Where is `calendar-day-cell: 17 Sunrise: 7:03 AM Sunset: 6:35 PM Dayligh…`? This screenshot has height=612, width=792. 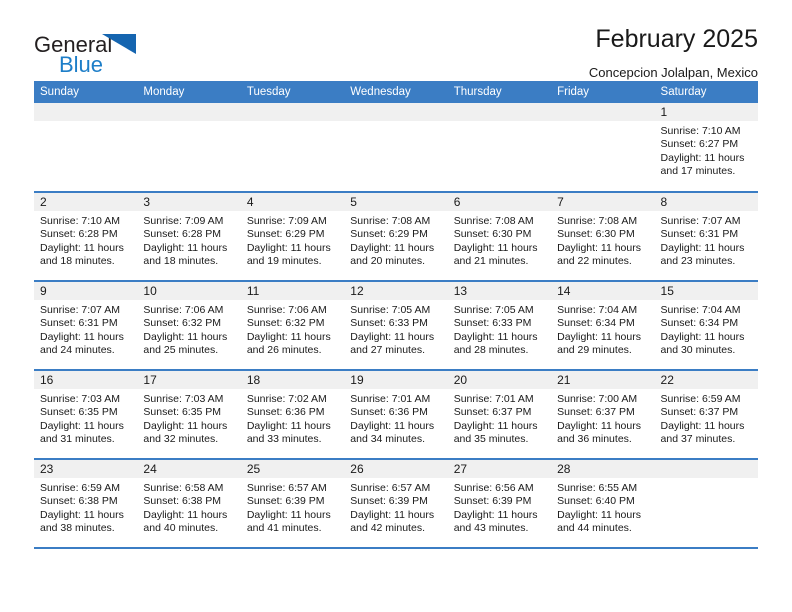
calendar-day-cell: 17 Sunrise: 7:03 AM Sunset: 6:35 PM Dayligh… is located at coordinates (189, 414).